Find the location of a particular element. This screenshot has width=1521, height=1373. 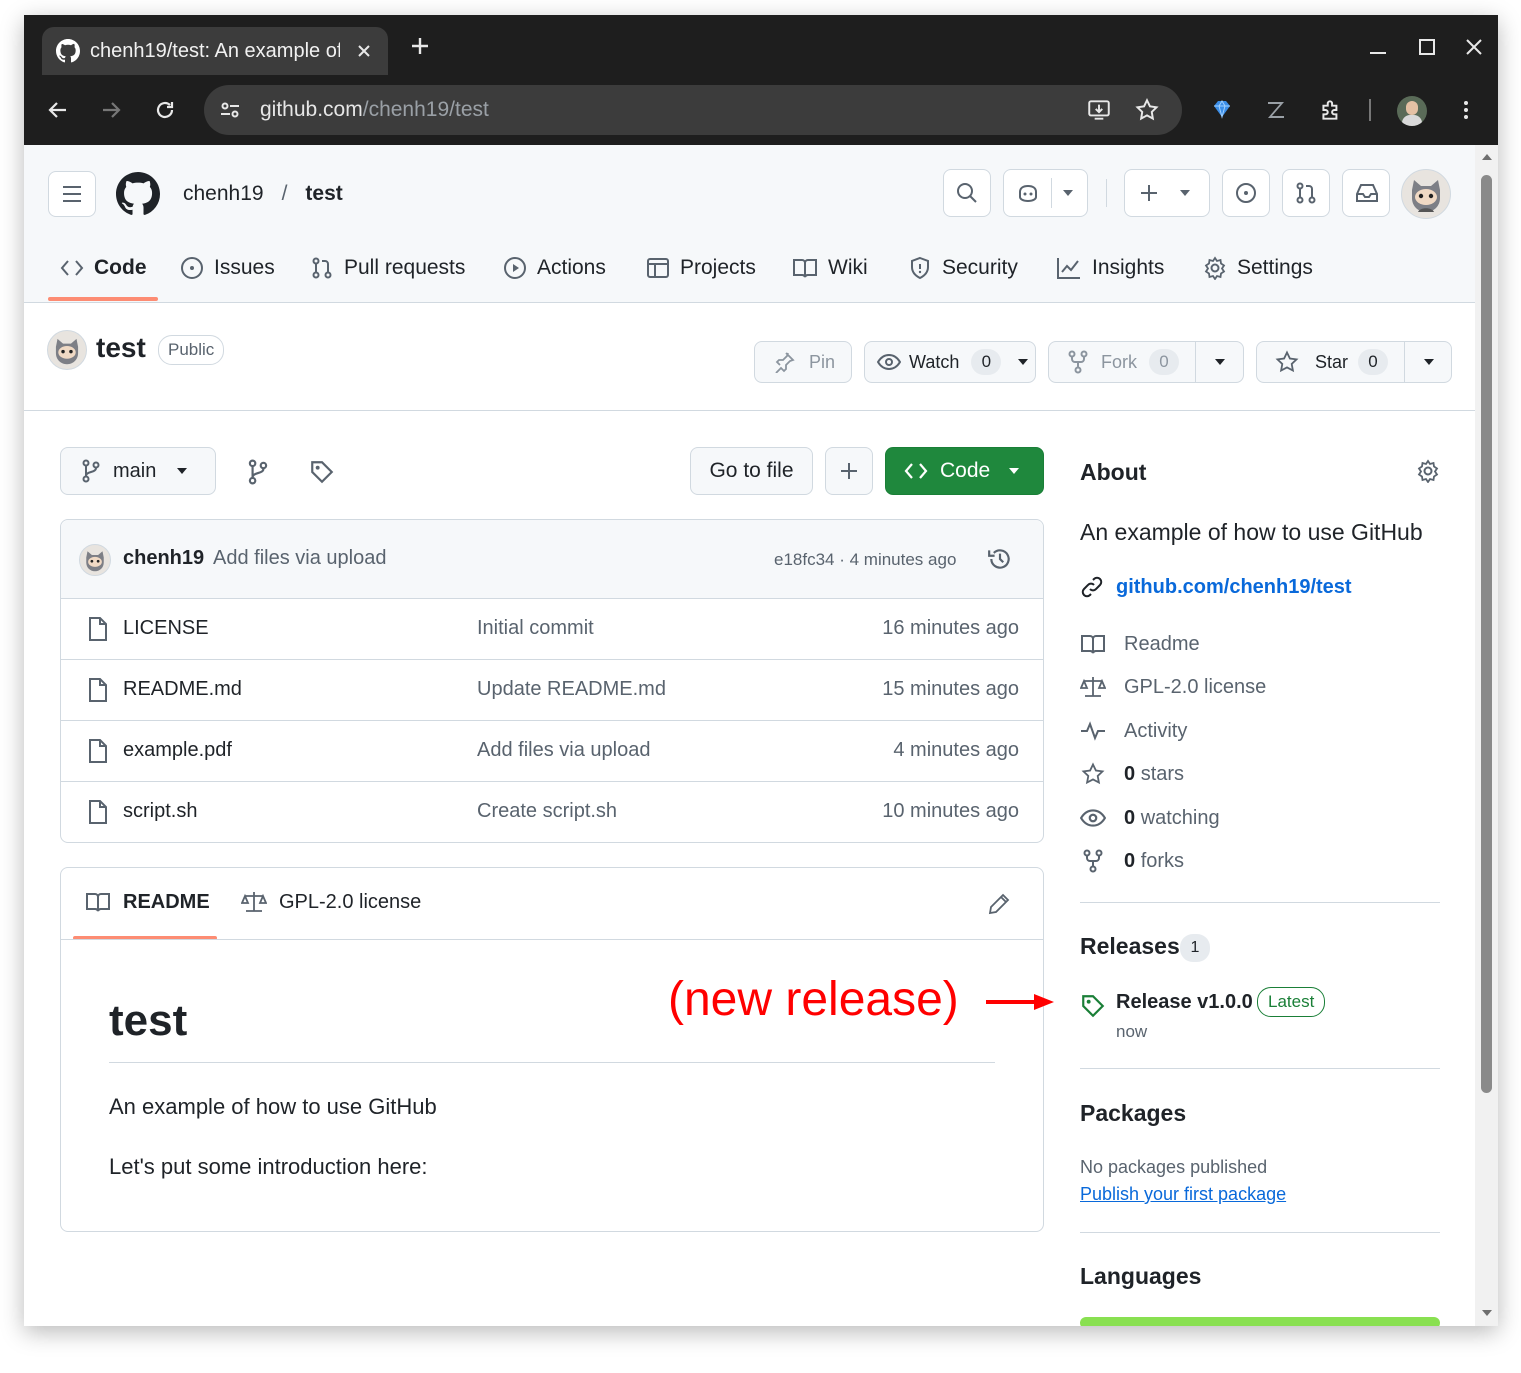

extension-z-icon is located at coordinates (1276, 110).